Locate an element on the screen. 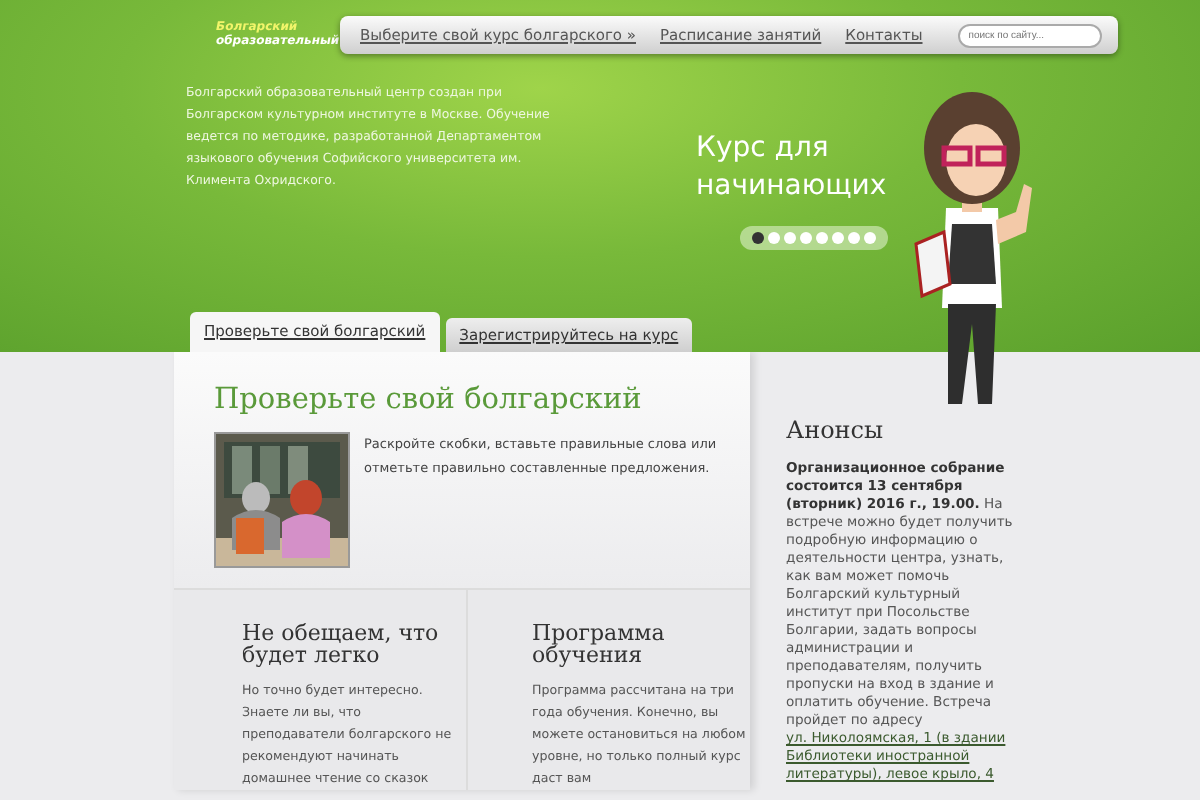 This screenshot has width=1200, height=800. feature-heading: Программа обучения is located at coordinates (599, 644).